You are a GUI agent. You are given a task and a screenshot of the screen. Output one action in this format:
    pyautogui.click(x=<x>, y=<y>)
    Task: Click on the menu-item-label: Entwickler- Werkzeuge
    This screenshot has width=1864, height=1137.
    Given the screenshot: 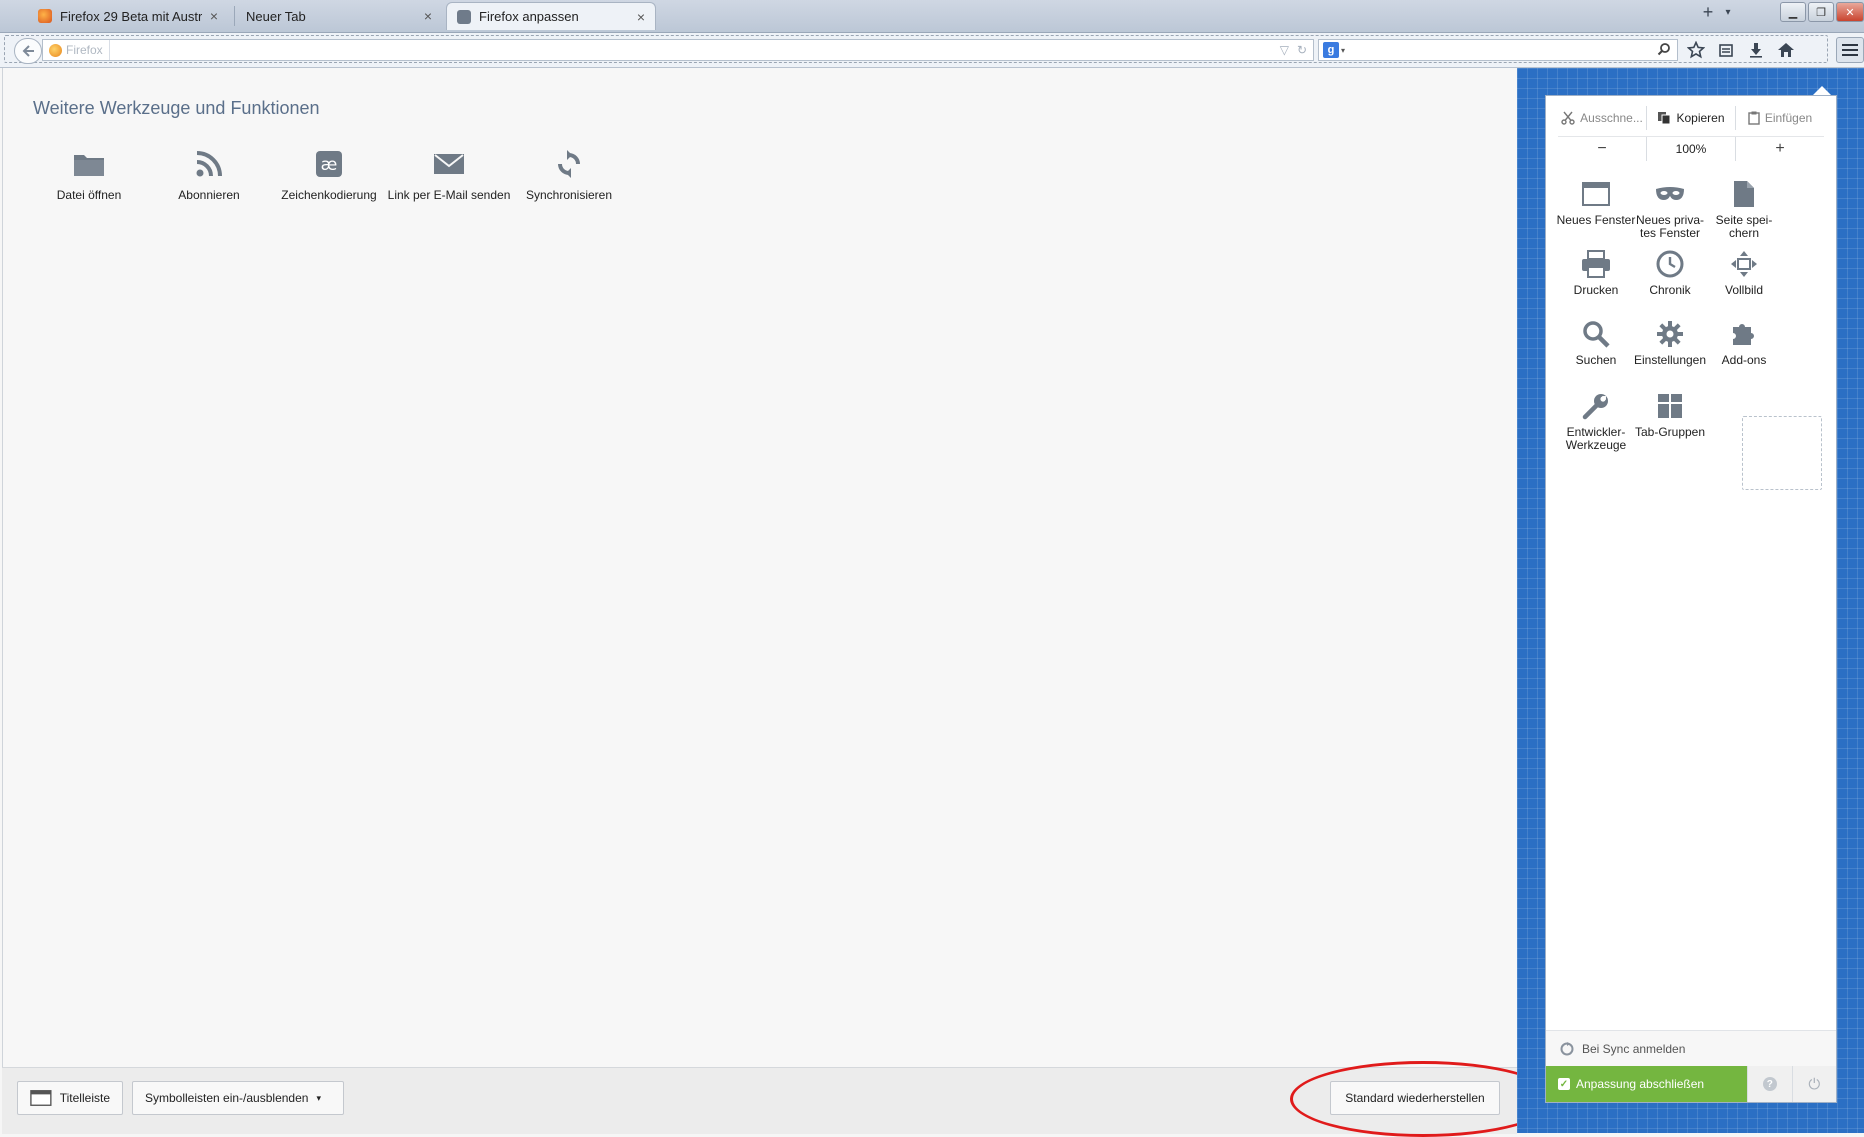 What is the action you would take?
    pyautogui.click(x=1596, y=438)
    